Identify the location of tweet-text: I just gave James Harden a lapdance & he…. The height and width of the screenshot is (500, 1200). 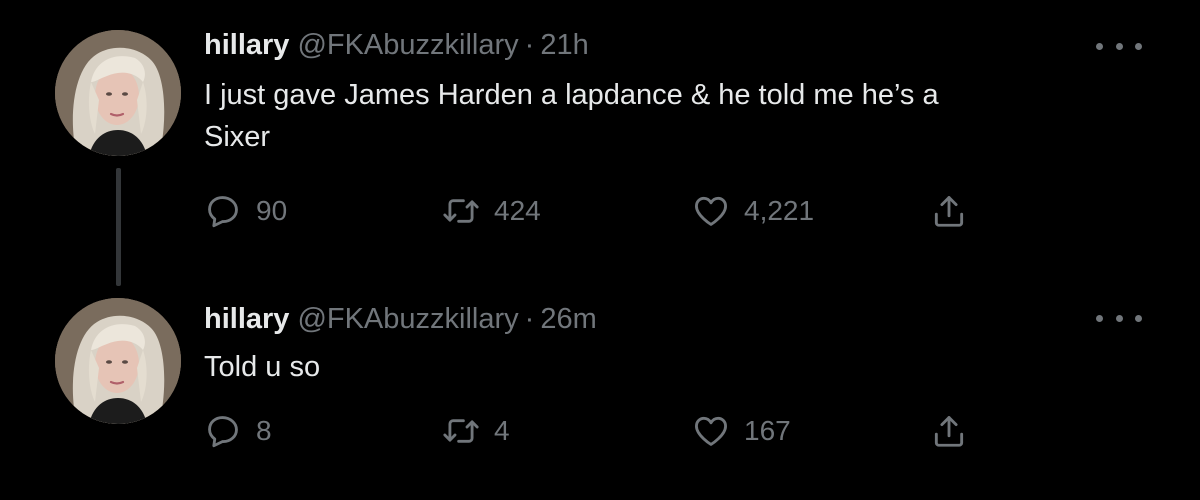
(571, 116).